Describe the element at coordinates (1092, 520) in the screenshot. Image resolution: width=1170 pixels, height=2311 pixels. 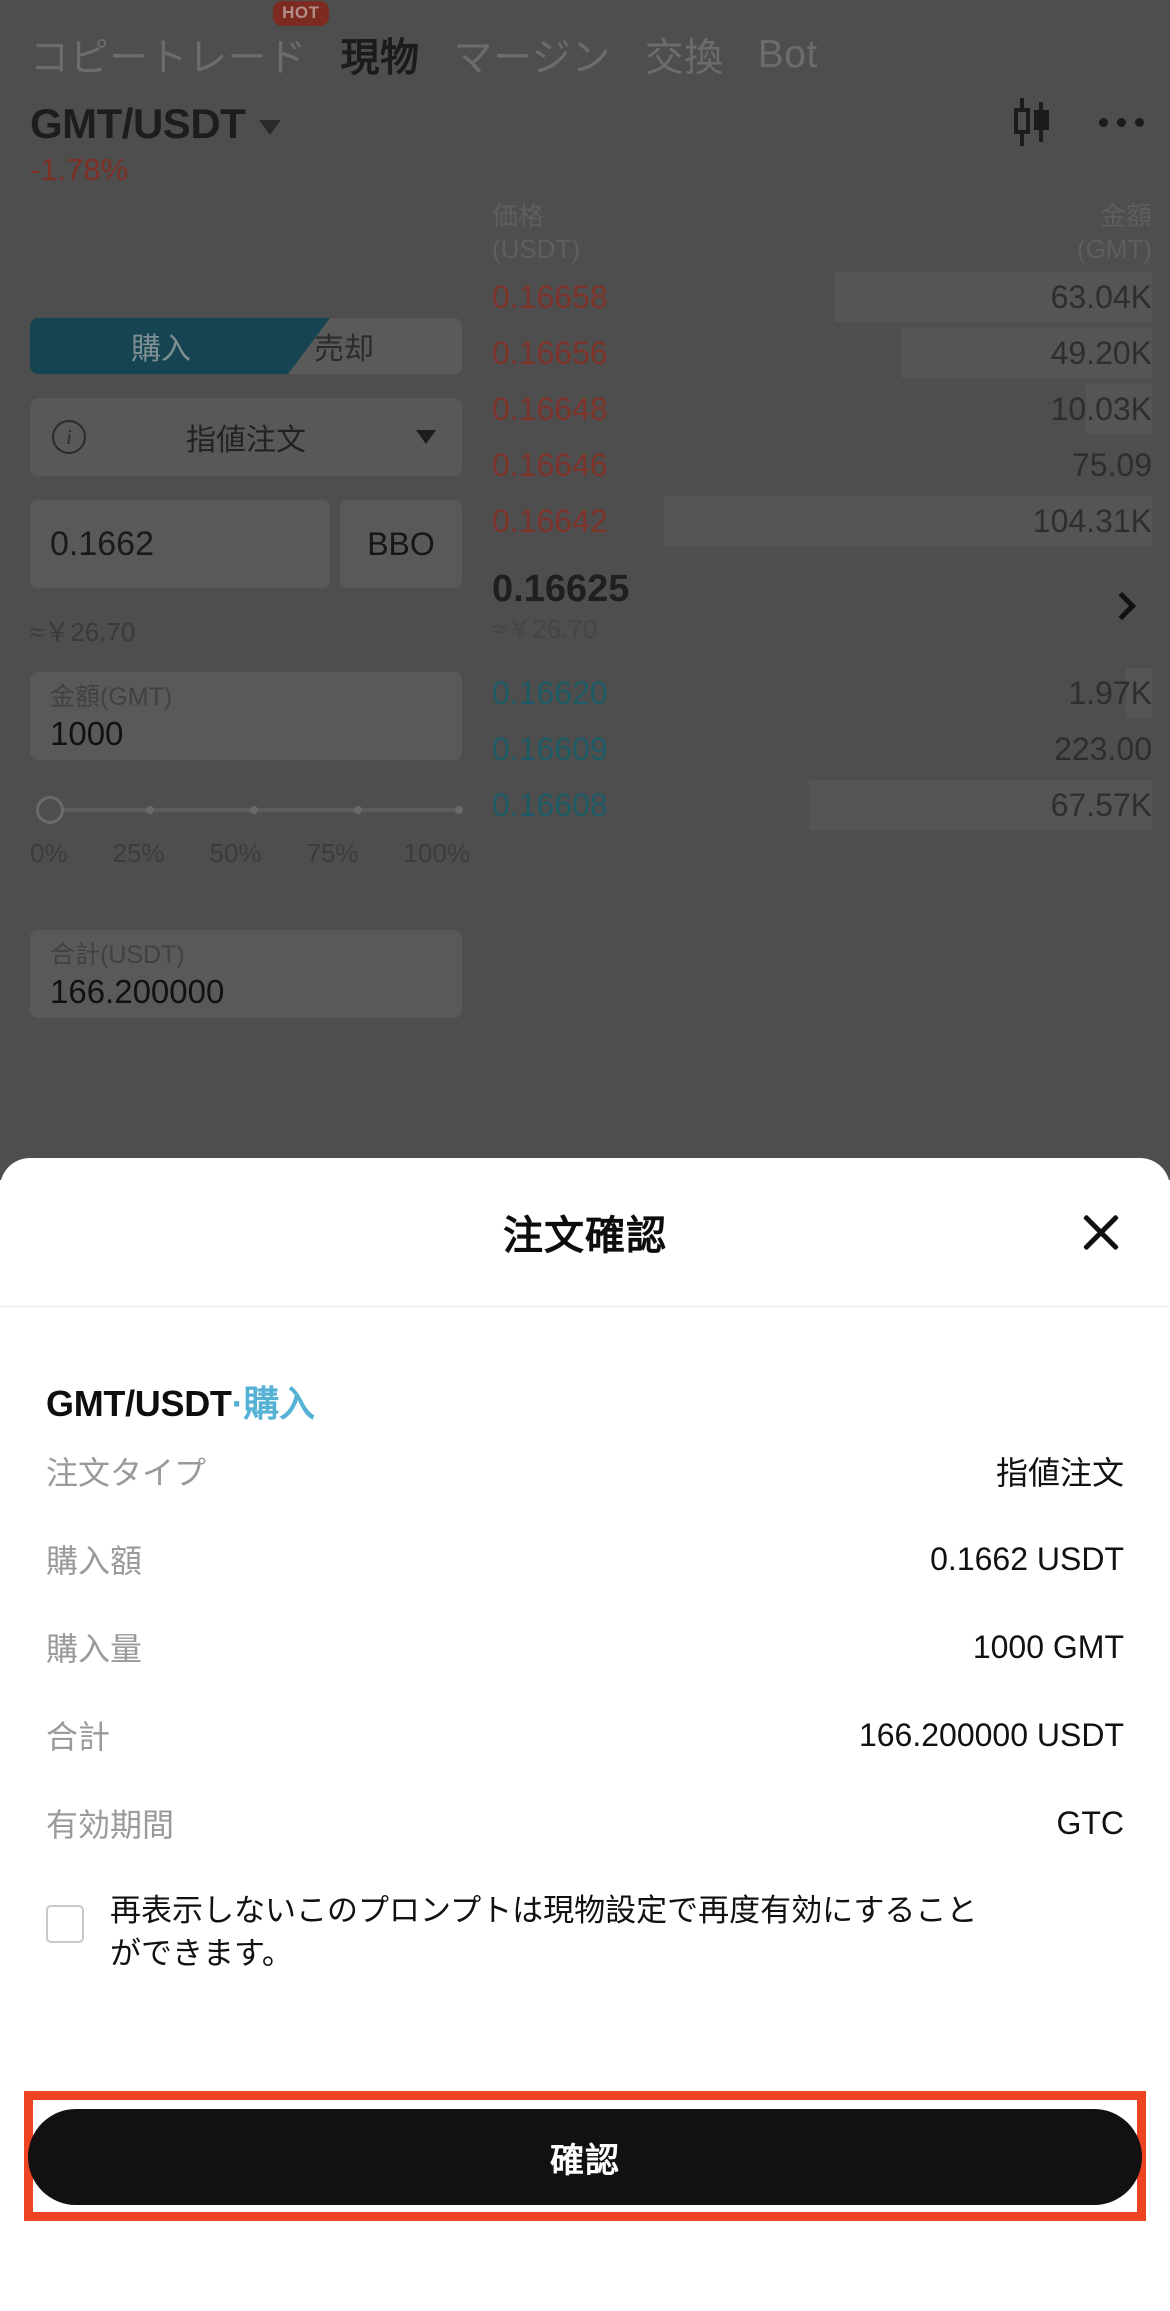
I see `ask-amount: 104.31K` at that location.